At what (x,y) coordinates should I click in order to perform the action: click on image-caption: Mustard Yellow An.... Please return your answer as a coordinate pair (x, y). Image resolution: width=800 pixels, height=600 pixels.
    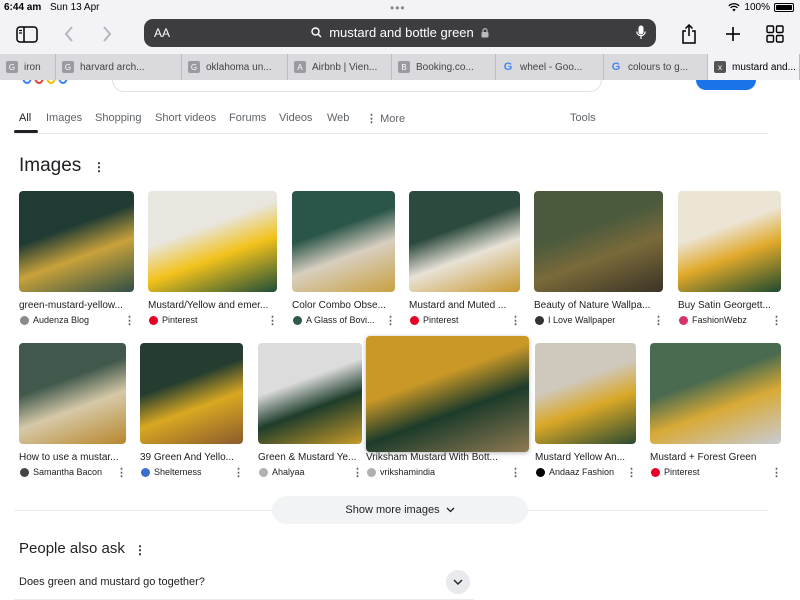
    Looking at the image, I should click on (583, 457).